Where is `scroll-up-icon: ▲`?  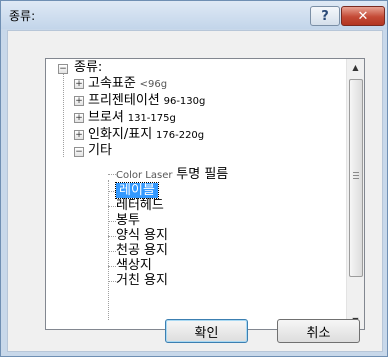
scroll-up-icon: ▲ is located at coordinates (355, 67).